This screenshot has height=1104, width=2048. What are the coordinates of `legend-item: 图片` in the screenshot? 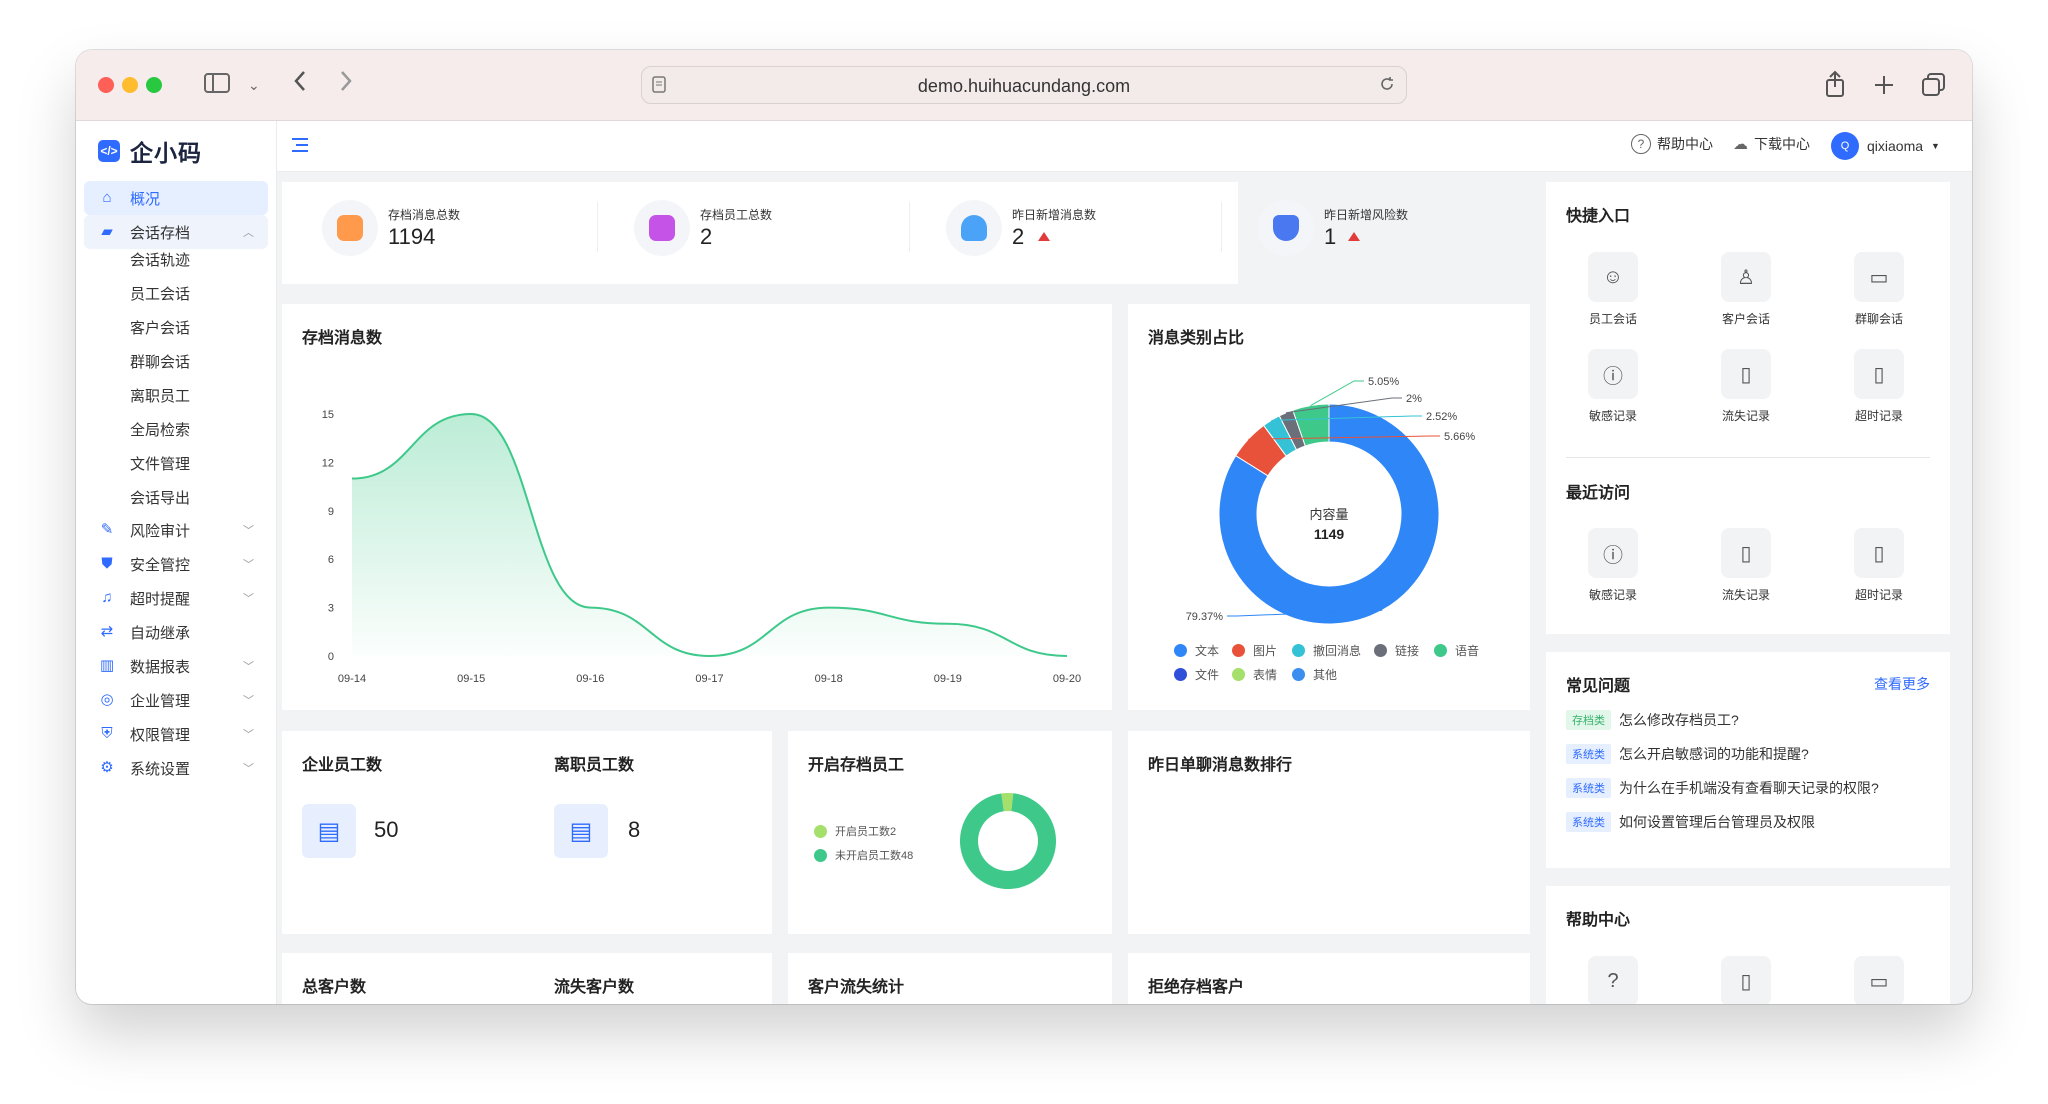 It's located at (1254, 650).